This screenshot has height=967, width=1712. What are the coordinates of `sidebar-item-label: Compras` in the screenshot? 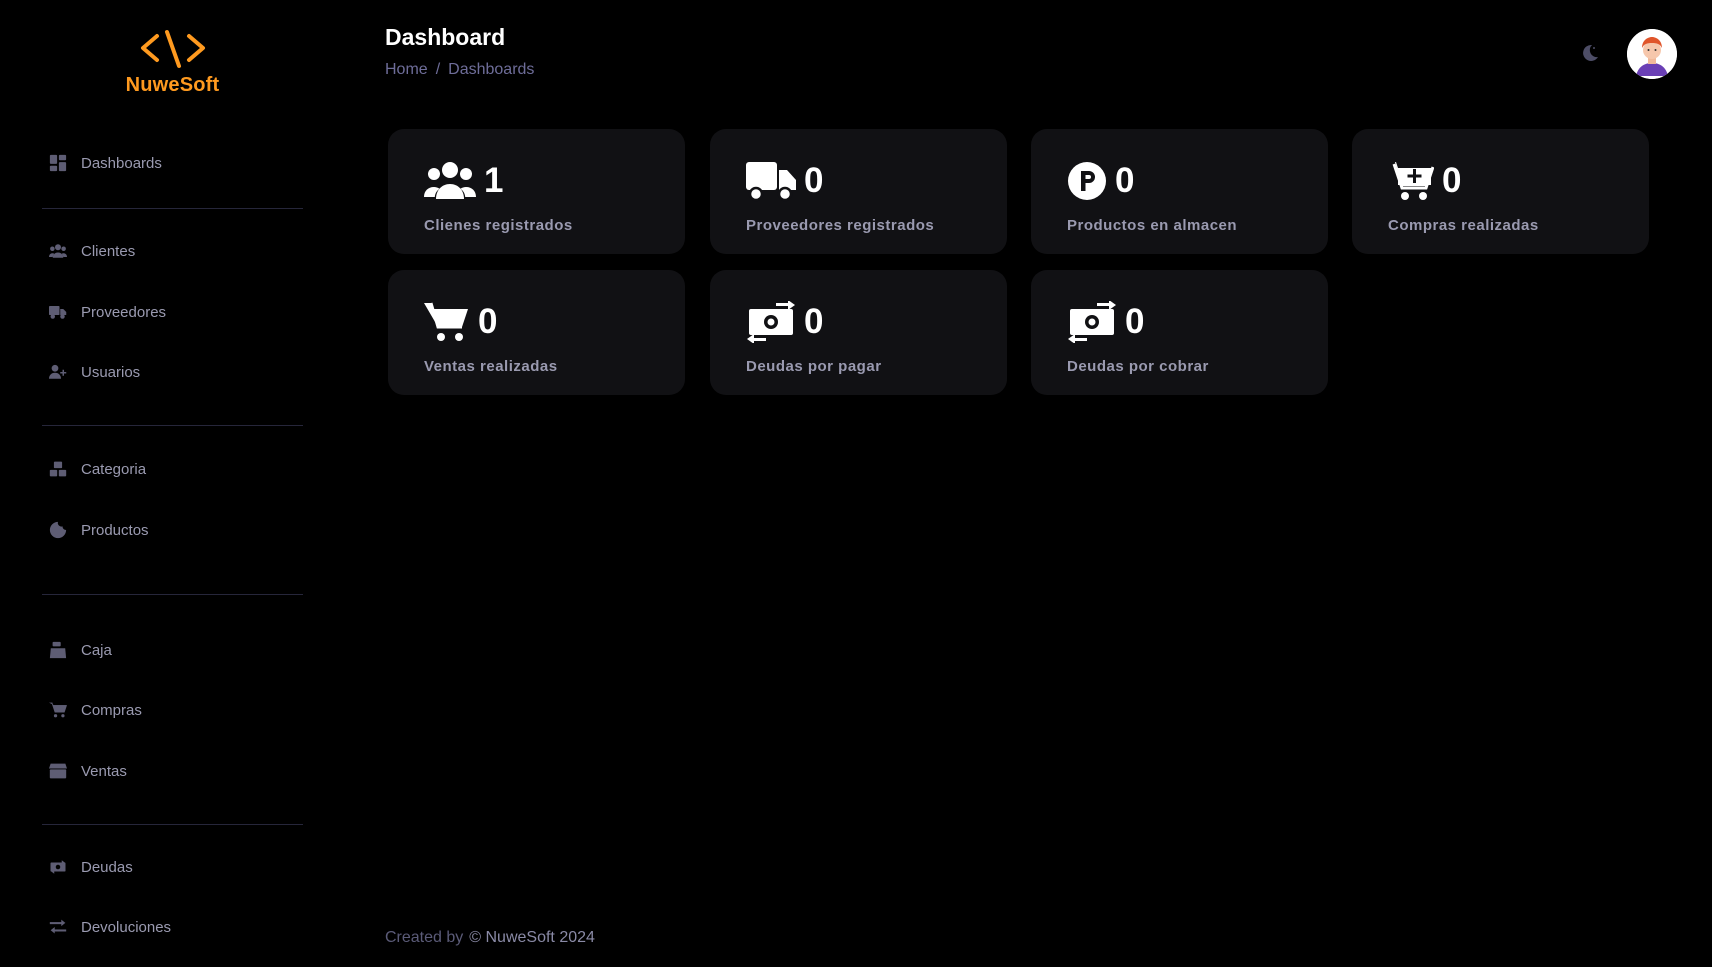 It's located at (111, 710).